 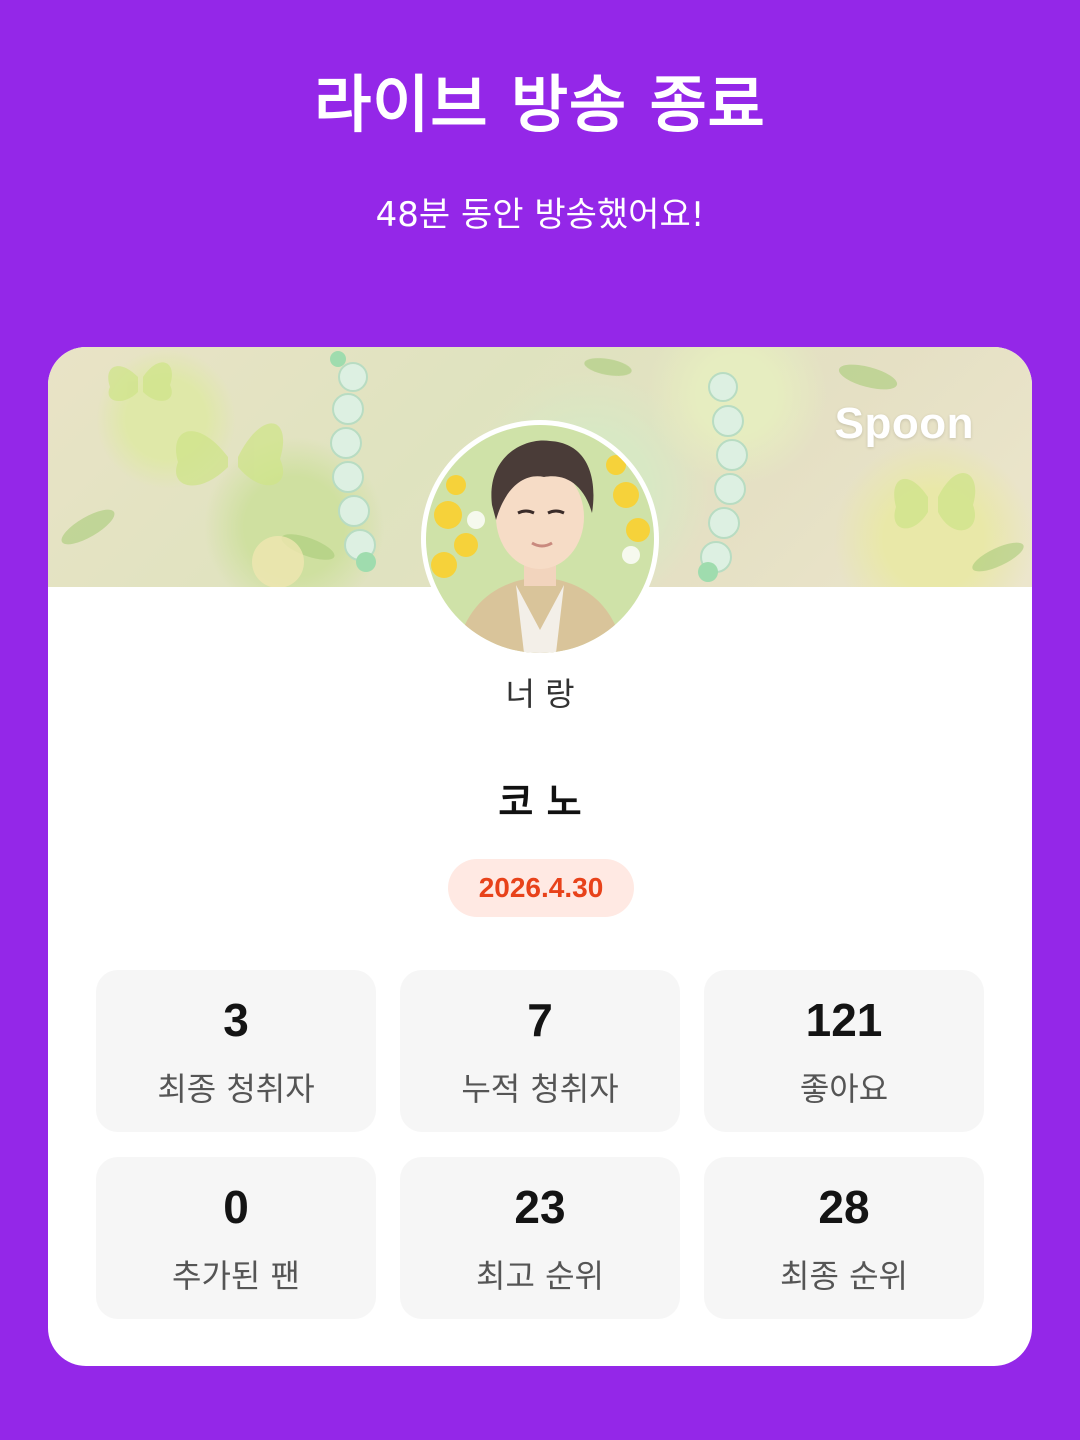 I want to click on stat-new-fans: 0 추가된 팬, so click(x=236, y=1238).